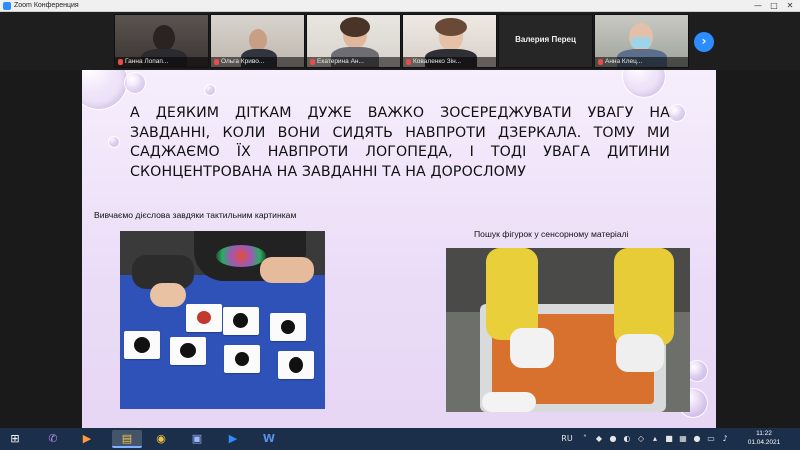  I want to click on save-icon: ▣, so click(197, 439).